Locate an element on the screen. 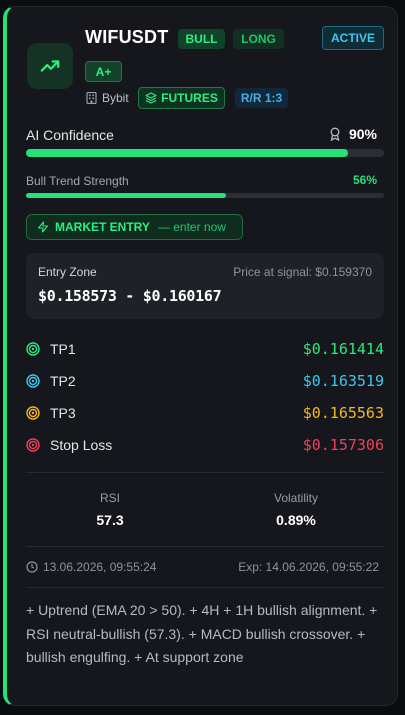  status-badge: ACTIVE is located at coordinates (353, 38).